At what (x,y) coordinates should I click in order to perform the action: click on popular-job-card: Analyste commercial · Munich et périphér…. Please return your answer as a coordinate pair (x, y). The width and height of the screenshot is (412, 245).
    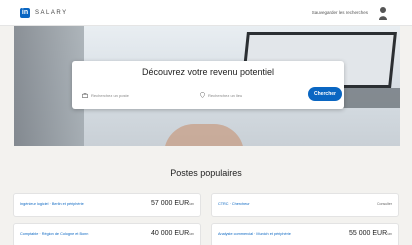
    Looking at the image, I should click on (305, 234).